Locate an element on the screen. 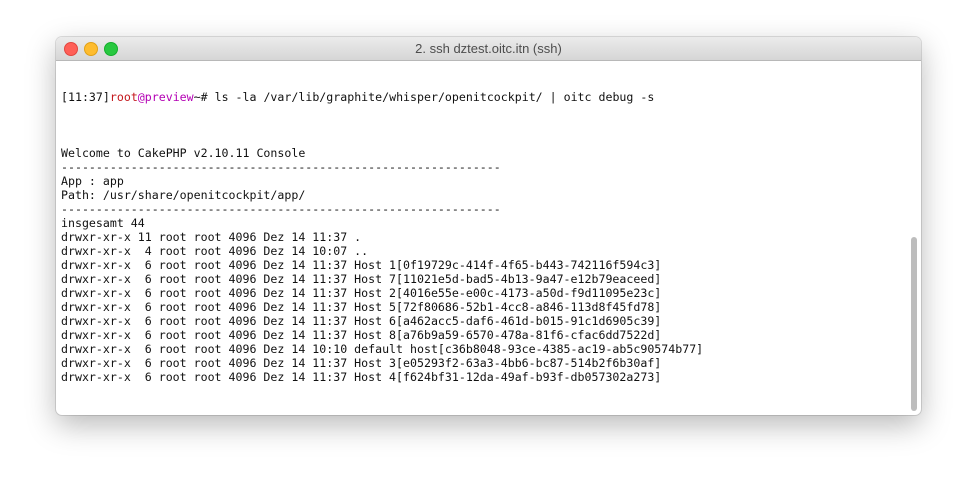 This screenshot has width=977, height=489. prompt-time: [11:37] is located at coordinates (85, 97).